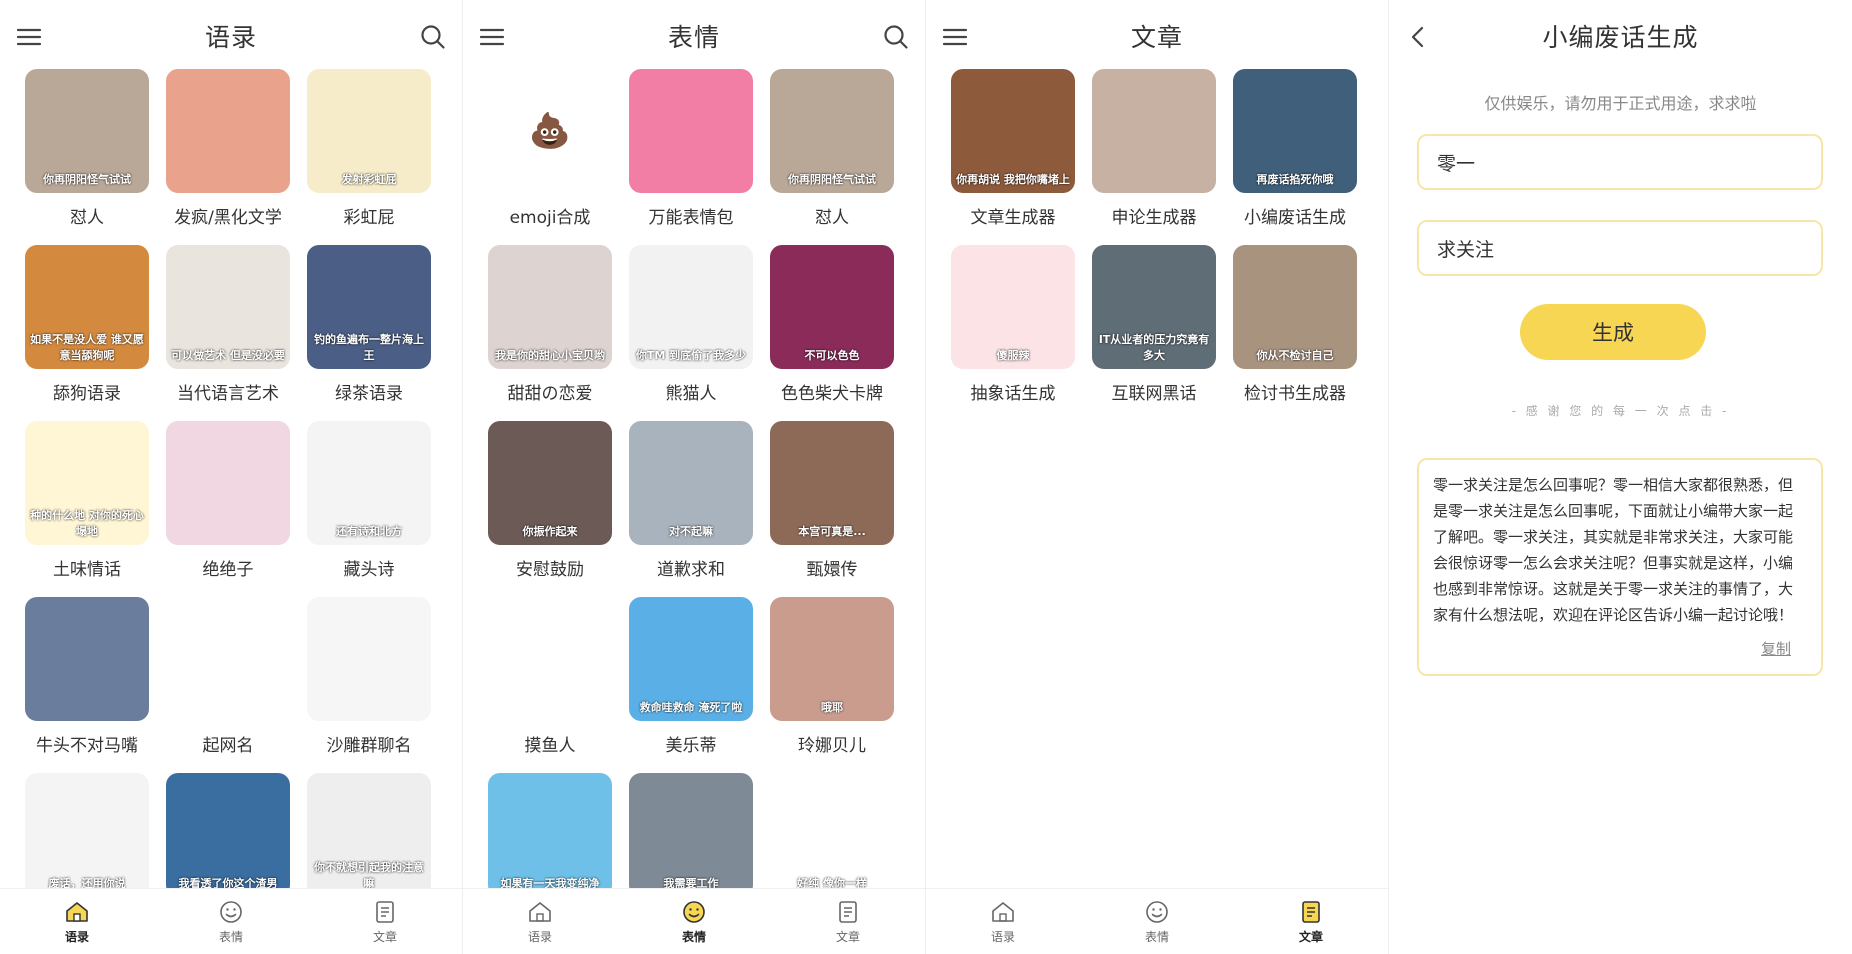 The width and height of the screenshot is (1852, 954). I want to click on grid-item: 本宫可真是... 甄嬛传, so click(832, 500).